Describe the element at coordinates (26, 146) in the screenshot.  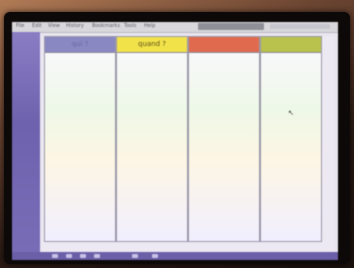
I see `left-sidebar-strip` at that location.